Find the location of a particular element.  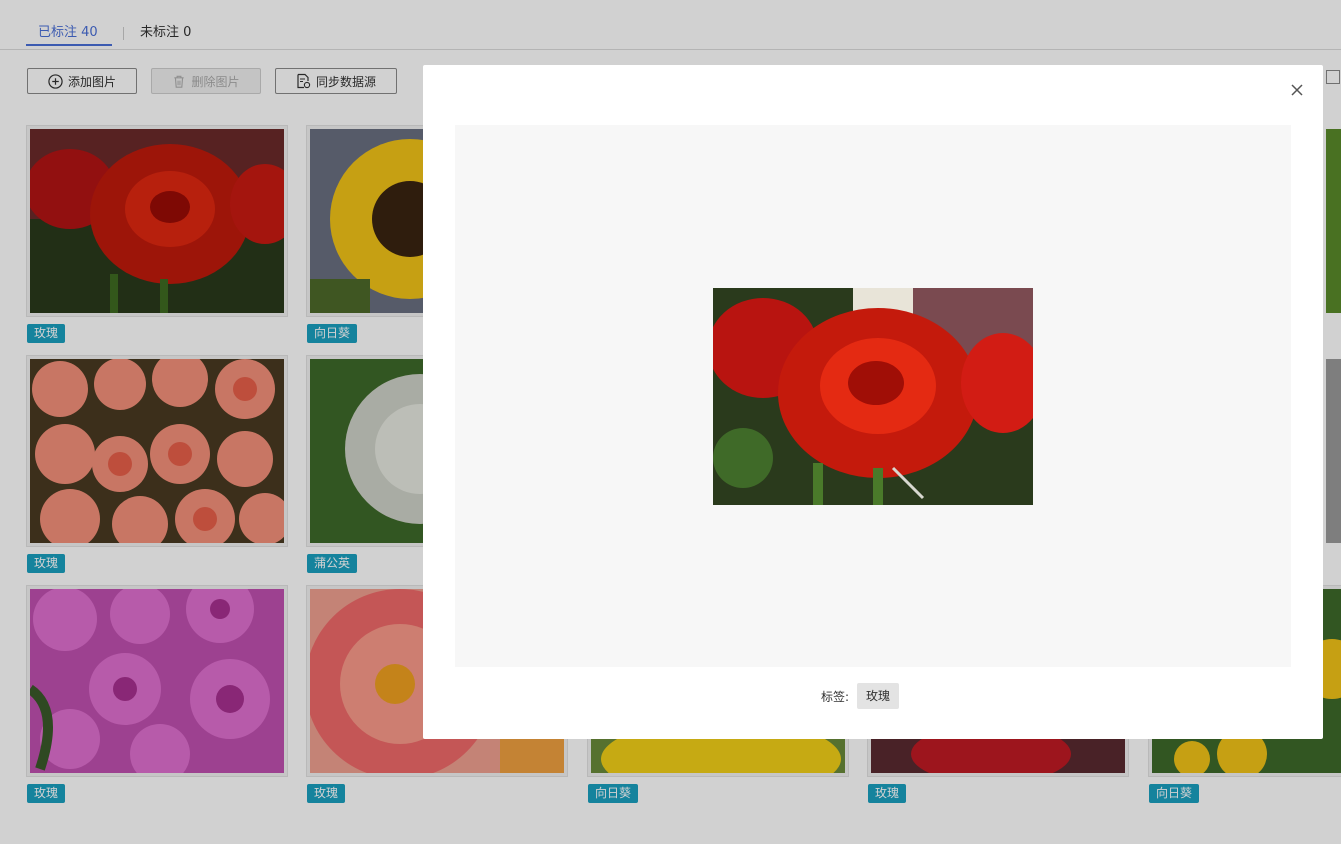

preview-image is located at coordinates (873, 396).